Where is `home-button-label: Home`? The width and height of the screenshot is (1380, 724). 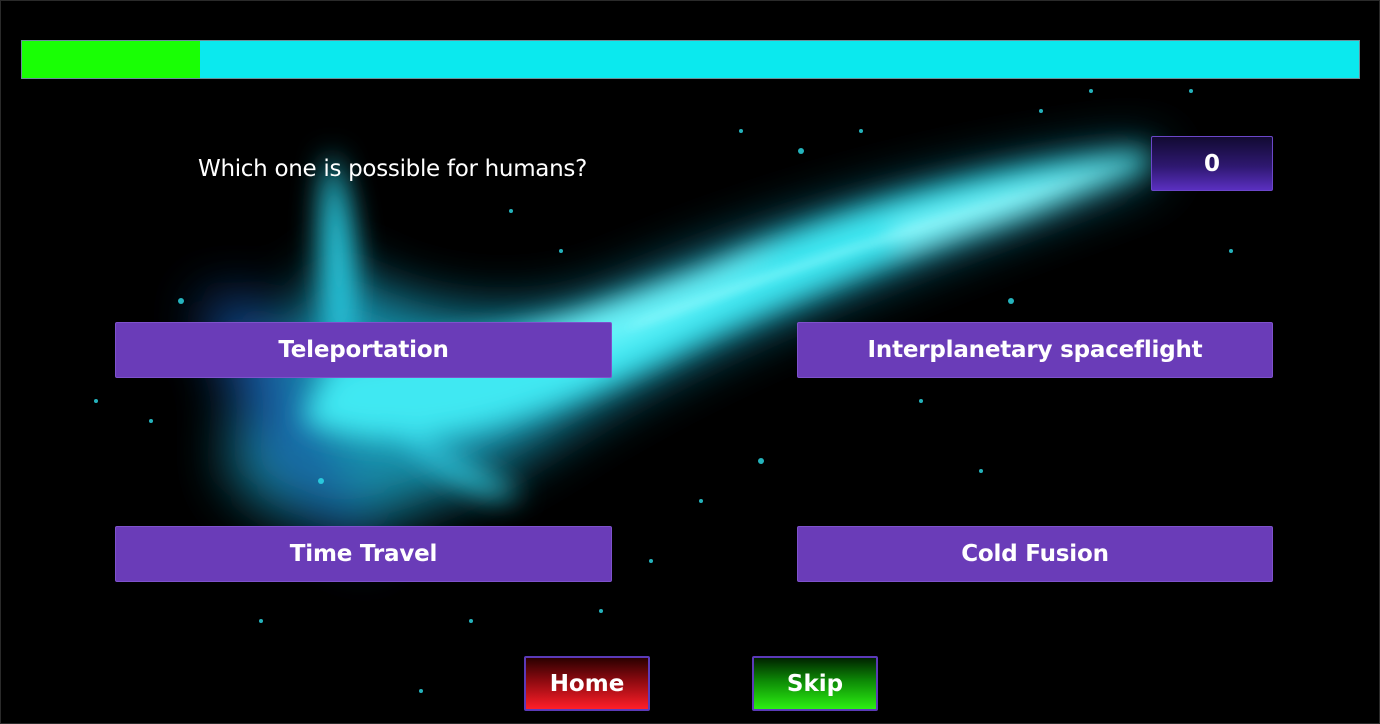
home-button-label: Home is located at coordinates (587, 683).